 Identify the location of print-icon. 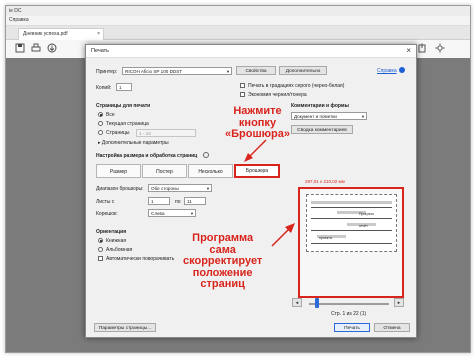
(35, 48).